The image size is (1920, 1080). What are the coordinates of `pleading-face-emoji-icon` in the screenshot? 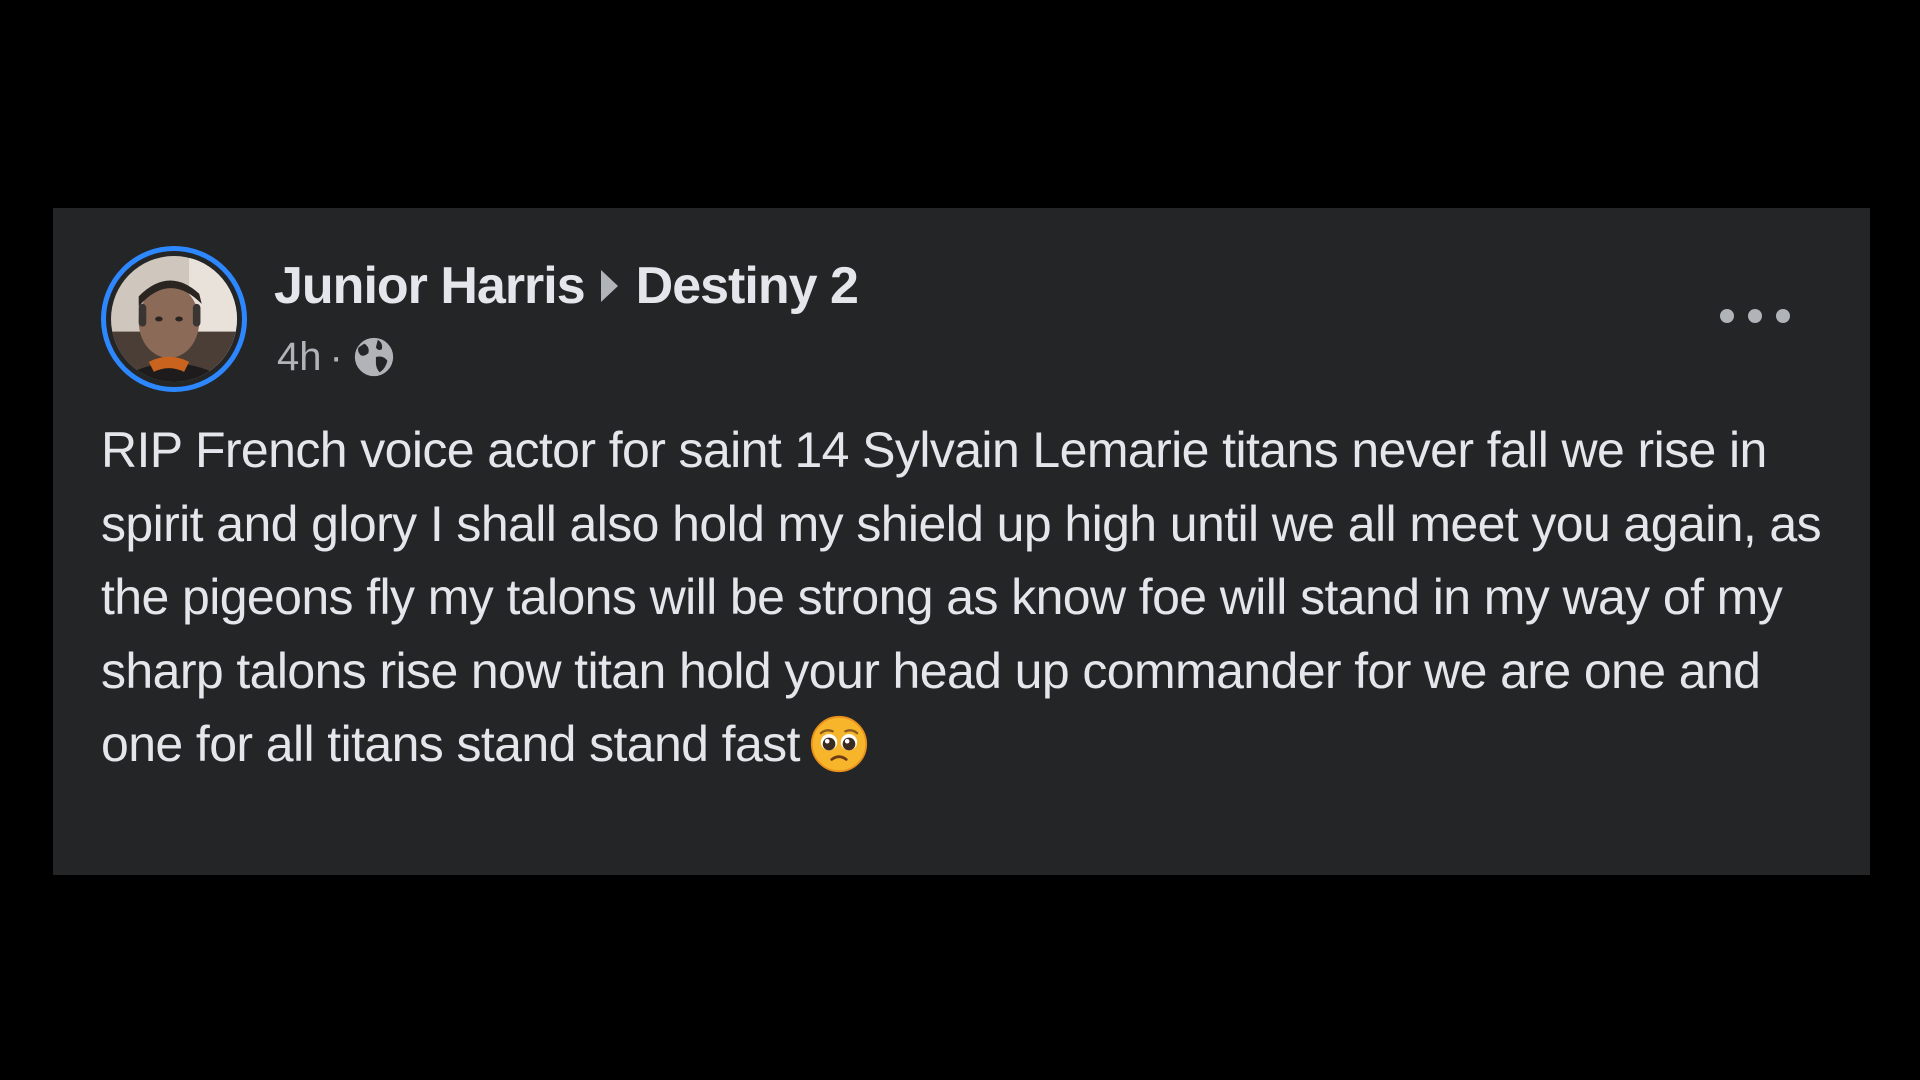 It's located at (838, 744).